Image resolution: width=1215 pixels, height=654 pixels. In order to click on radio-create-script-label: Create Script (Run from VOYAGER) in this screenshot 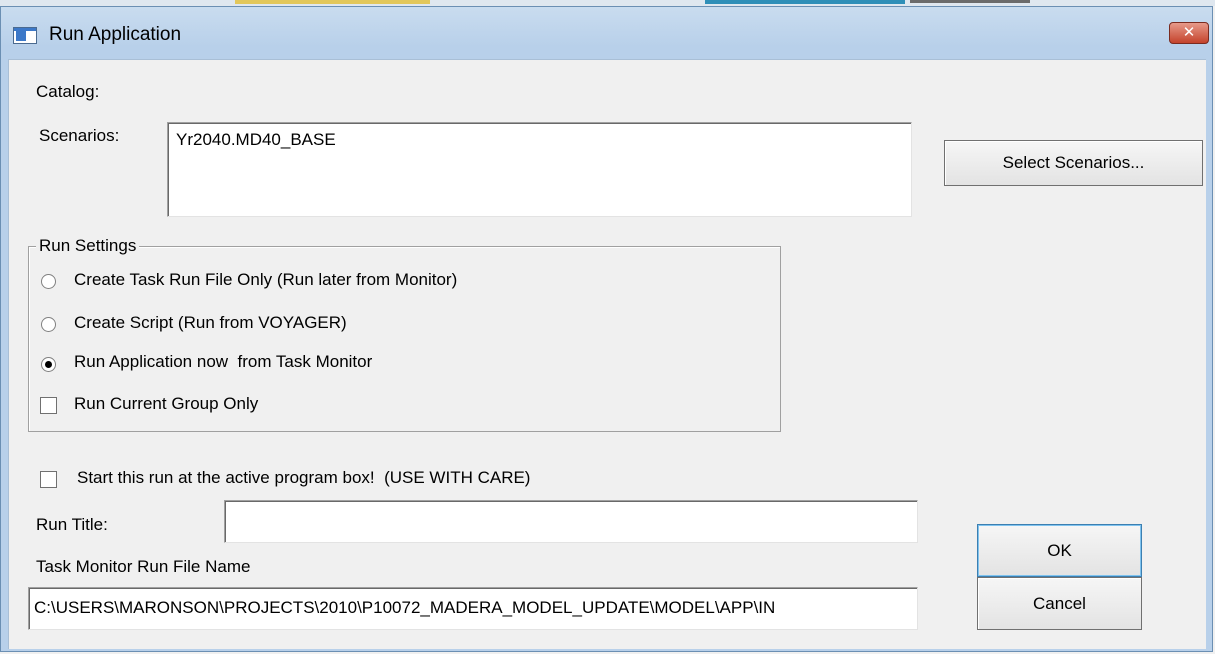, I will do `click(210, 323)`.